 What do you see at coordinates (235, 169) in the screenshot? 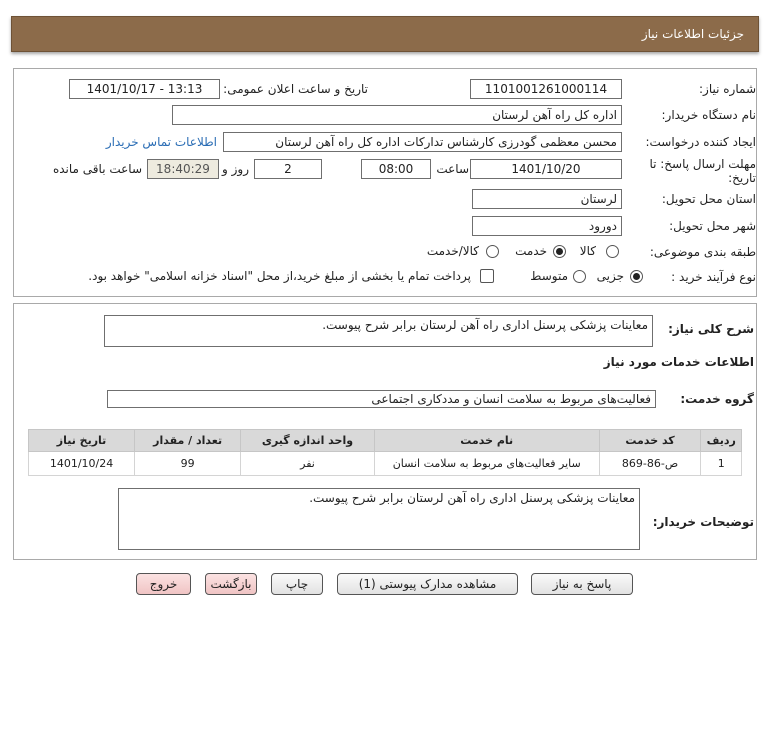
I see `days-label: روز و` at bounding box center [235, 169].